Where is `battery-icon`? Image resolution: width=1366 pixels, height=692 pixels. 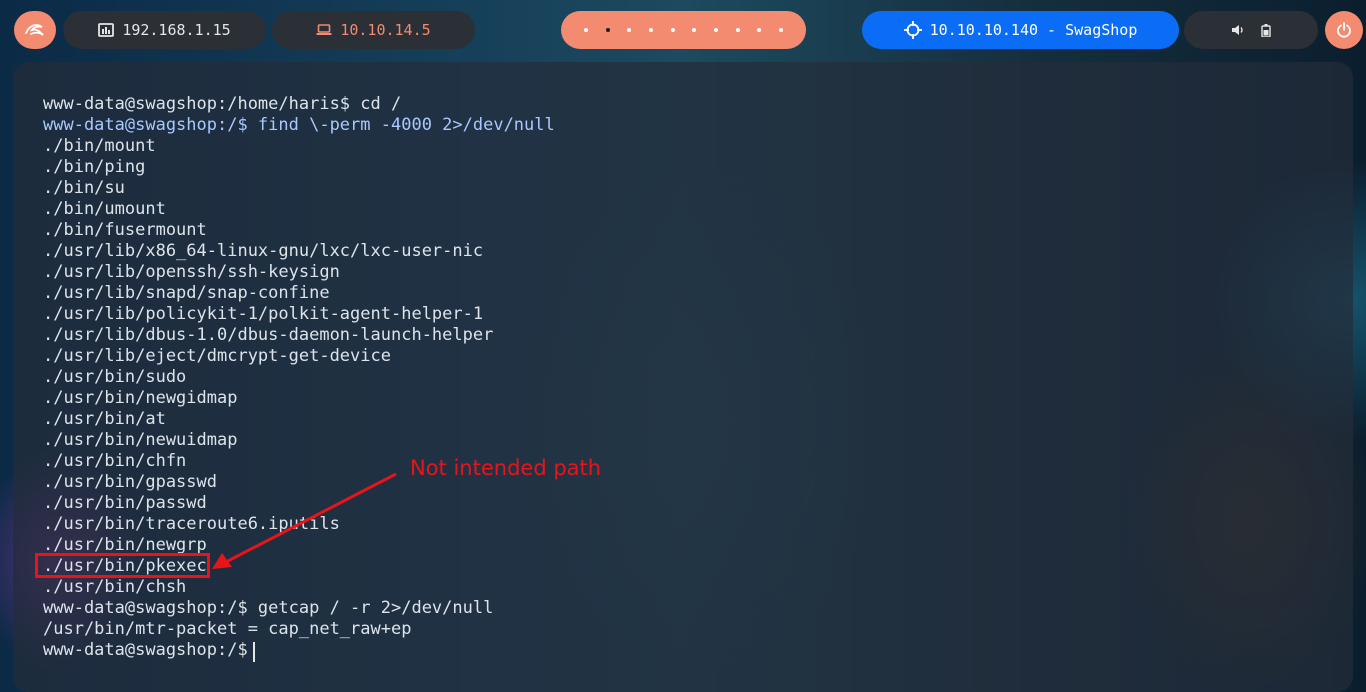 battery-icon is located at coordinates (1266, 30).